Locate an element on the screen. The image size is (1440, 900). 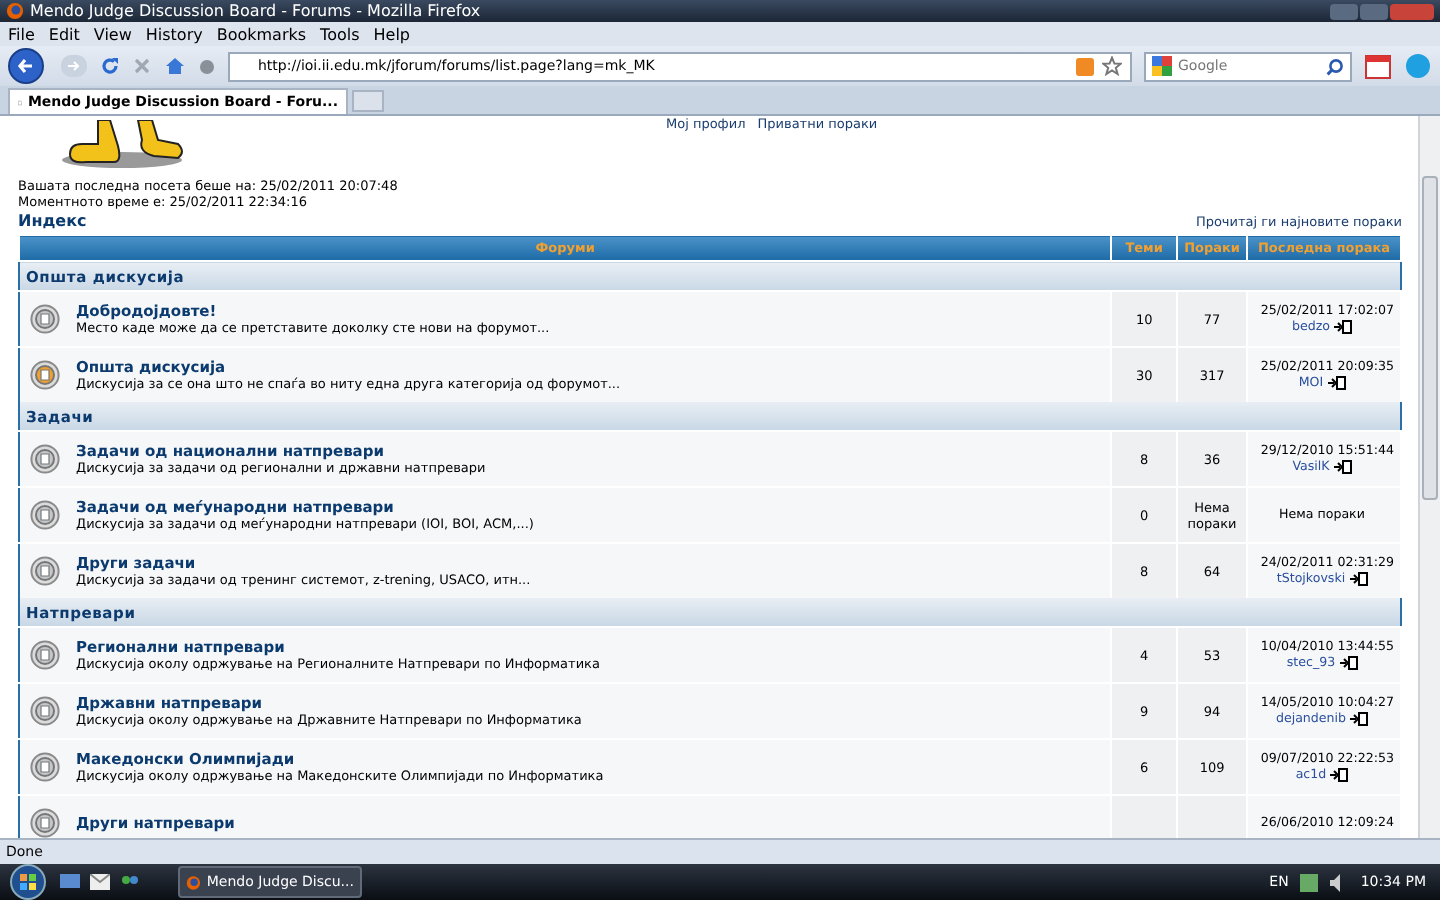
menu-item: Bookmarks is located at coordinates (261, 34).